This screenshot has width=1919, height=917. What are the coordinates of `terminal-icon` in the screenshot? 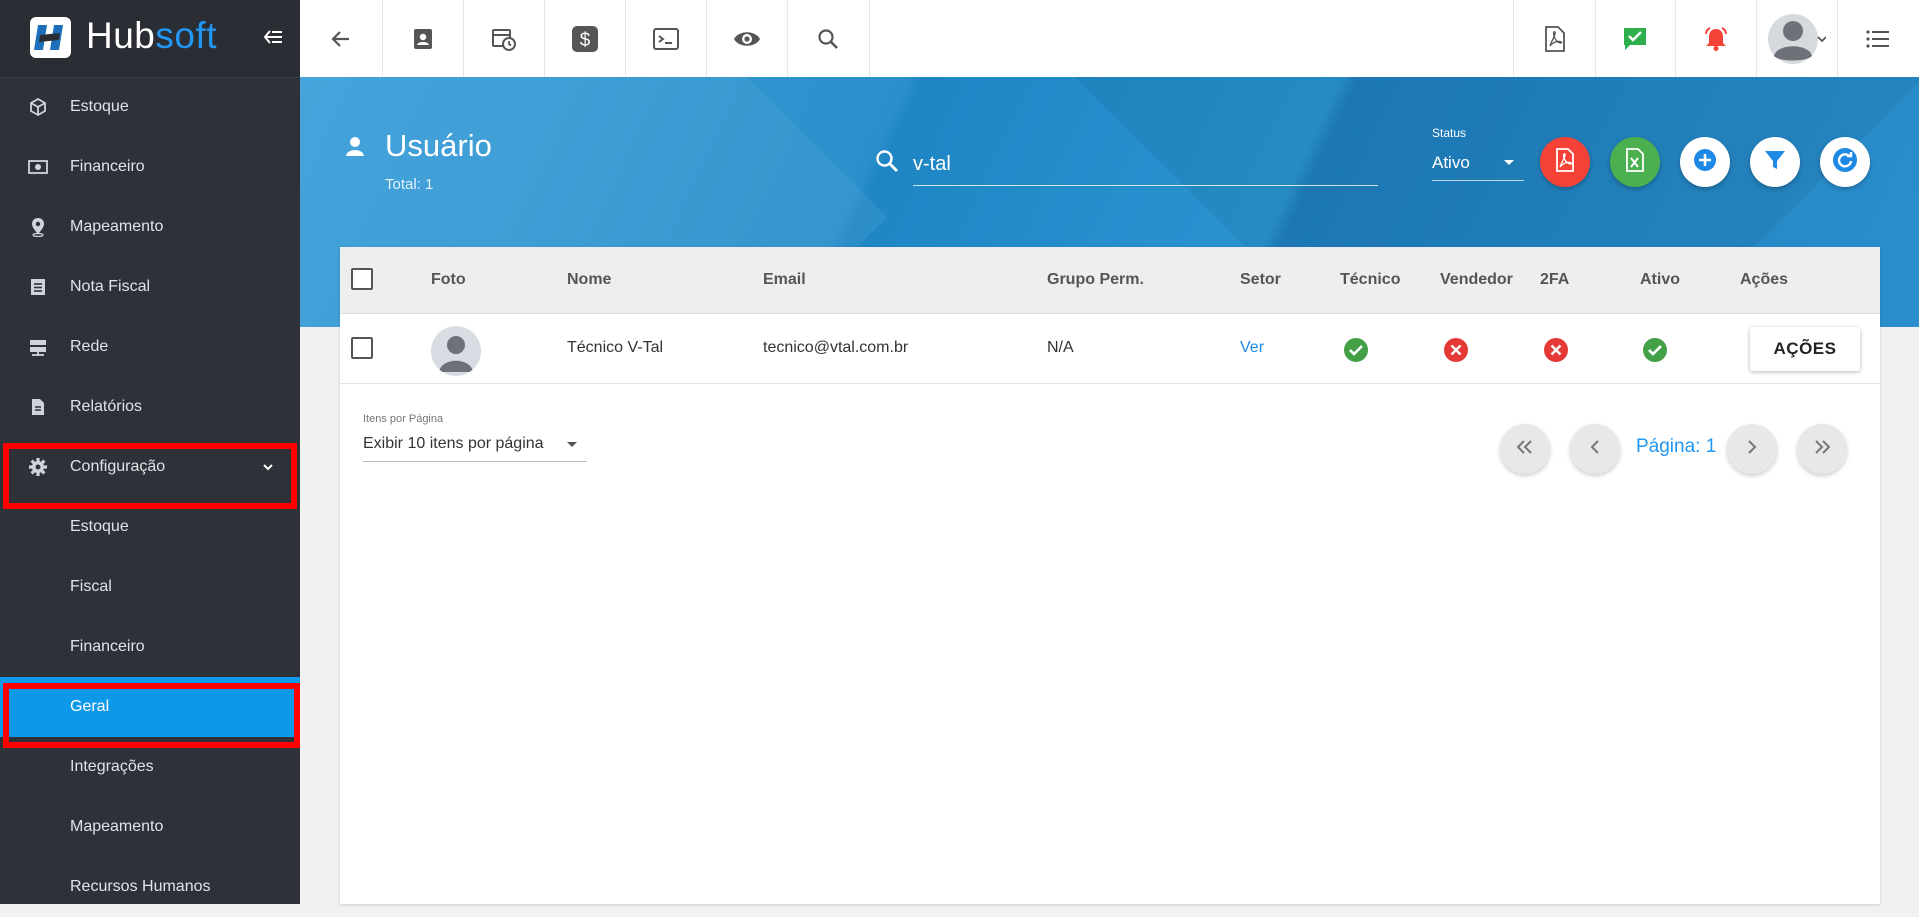 It's located at (665, 39).